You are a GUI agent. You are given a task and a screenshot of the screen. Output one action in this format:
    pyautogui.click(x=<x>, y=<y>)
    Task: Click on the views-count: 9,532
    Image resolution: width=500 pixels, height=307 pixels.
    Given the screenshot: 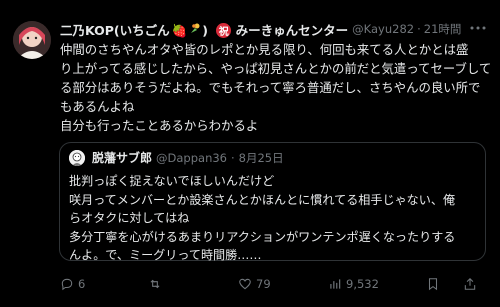 What is the action you would take?
    pyautogui.click(x=362, y=284)
    